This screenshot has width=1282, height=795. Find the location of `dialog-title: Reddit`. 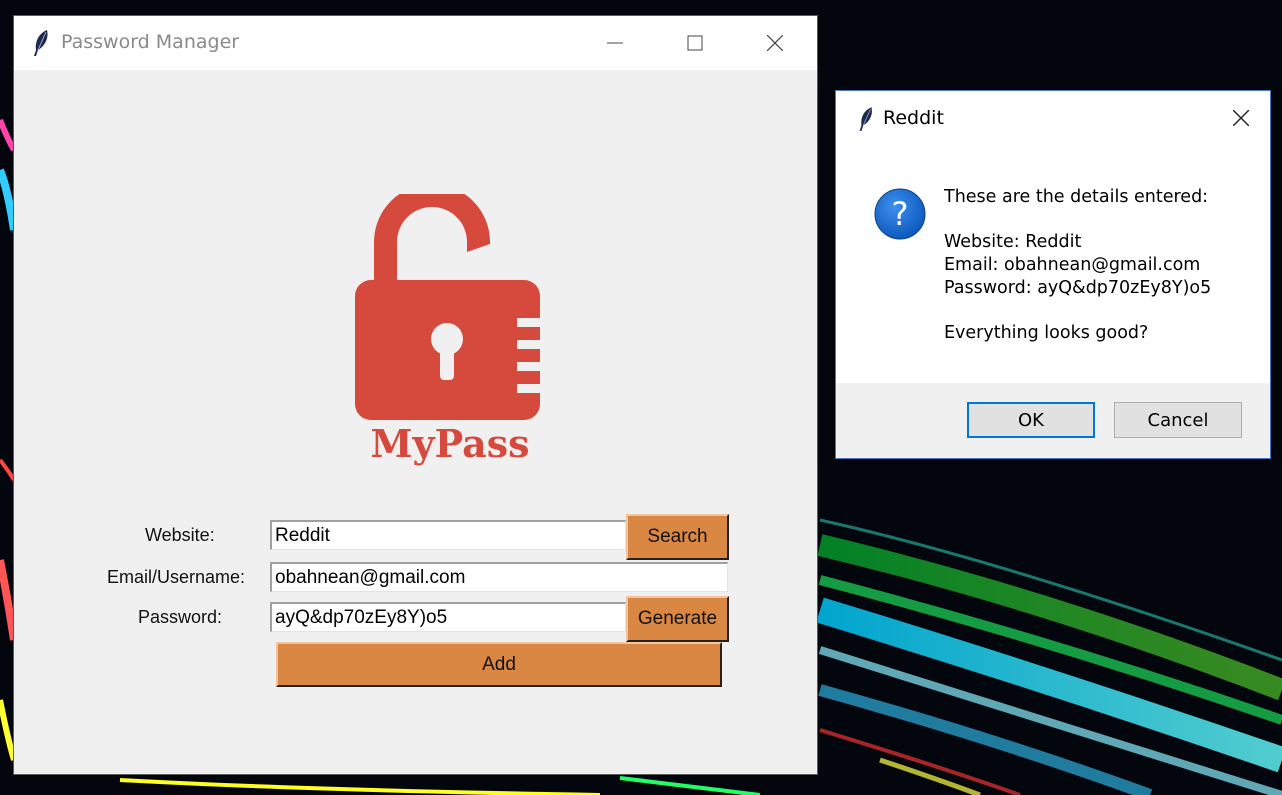

dialog-title: Reddit is located at coordinates (913, 118).